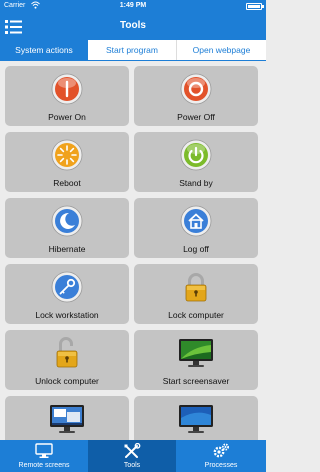 This screenshot has height=472, width=320. I want to click on action-label: Lock computer, so click(196, 315).